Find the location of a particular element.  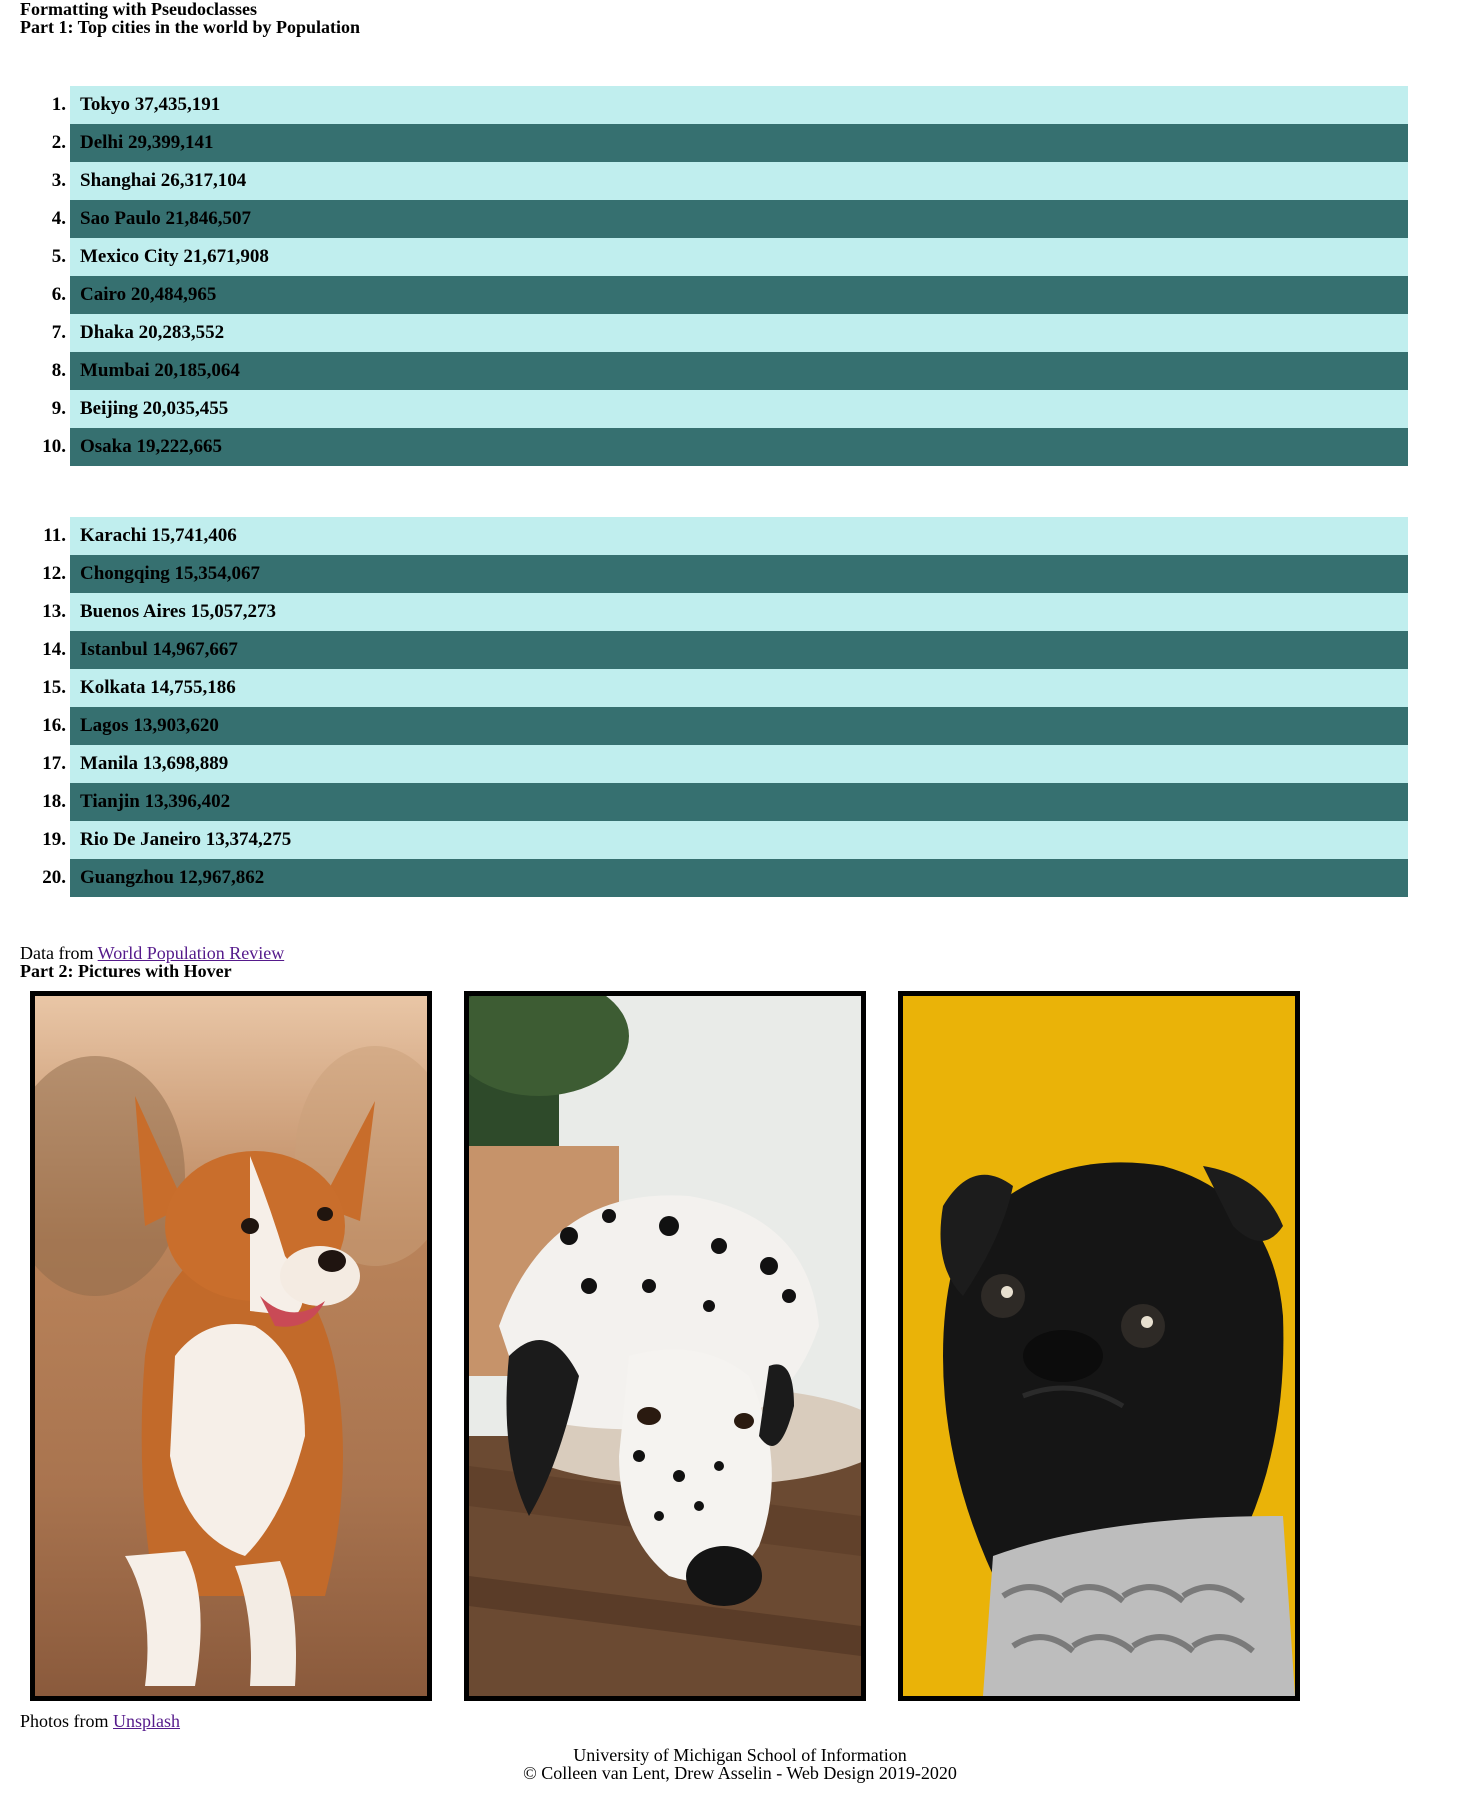

rank-number: 14. is located at coordinates (54, 649).